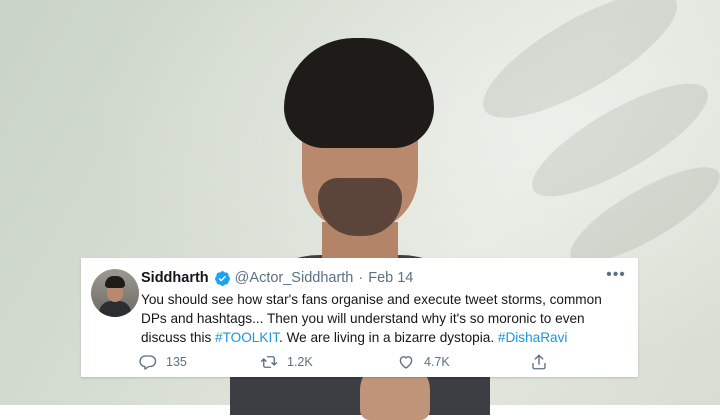 This screenshot has width=720, height=420. I want to click on tweet-date: Feb 14, so click(390, 278).